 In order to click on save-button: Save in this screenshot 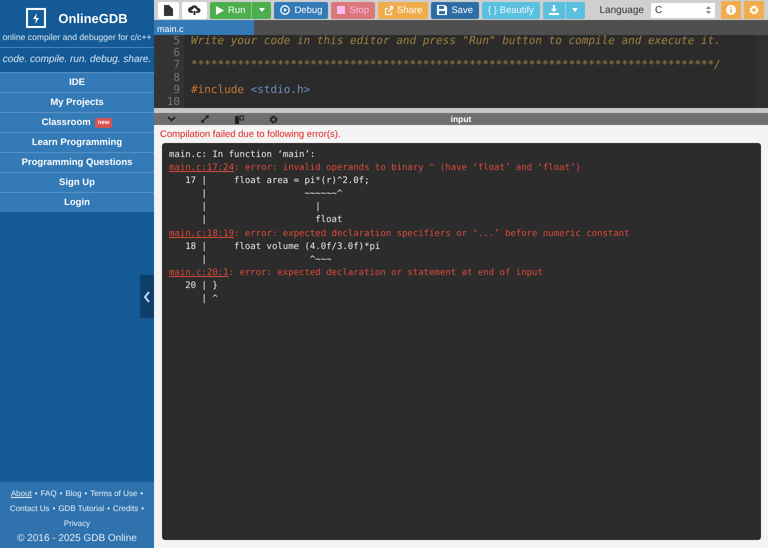, I will do `click(455, 10)`.